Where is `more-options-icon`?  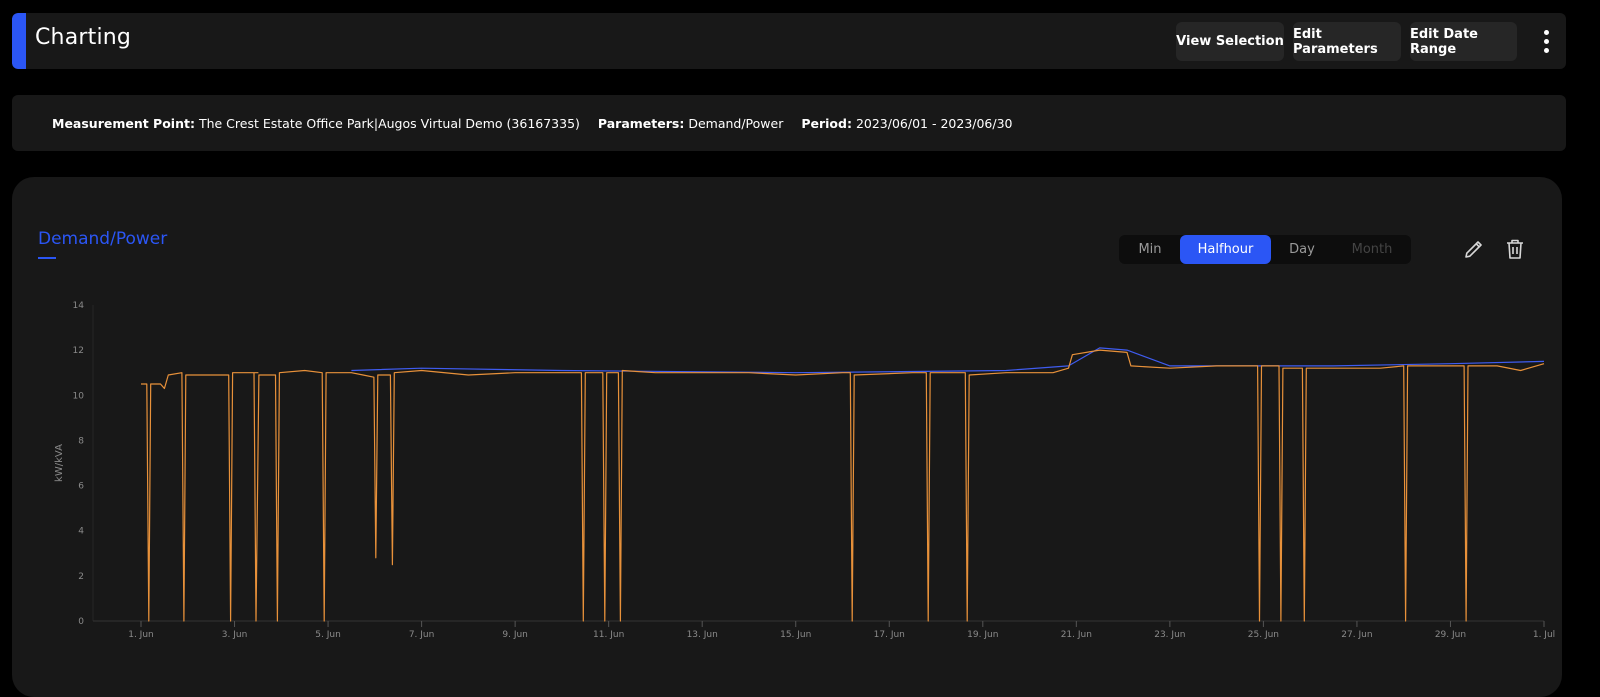
more-options-icon is located at coordinates (1546, 41).